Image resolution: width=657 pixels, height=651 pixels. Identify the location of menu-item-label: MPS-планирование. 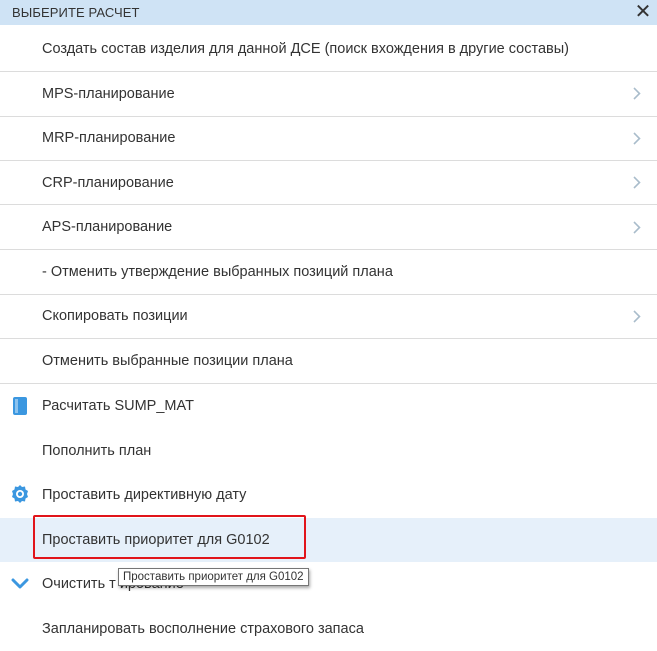
(108, 93).